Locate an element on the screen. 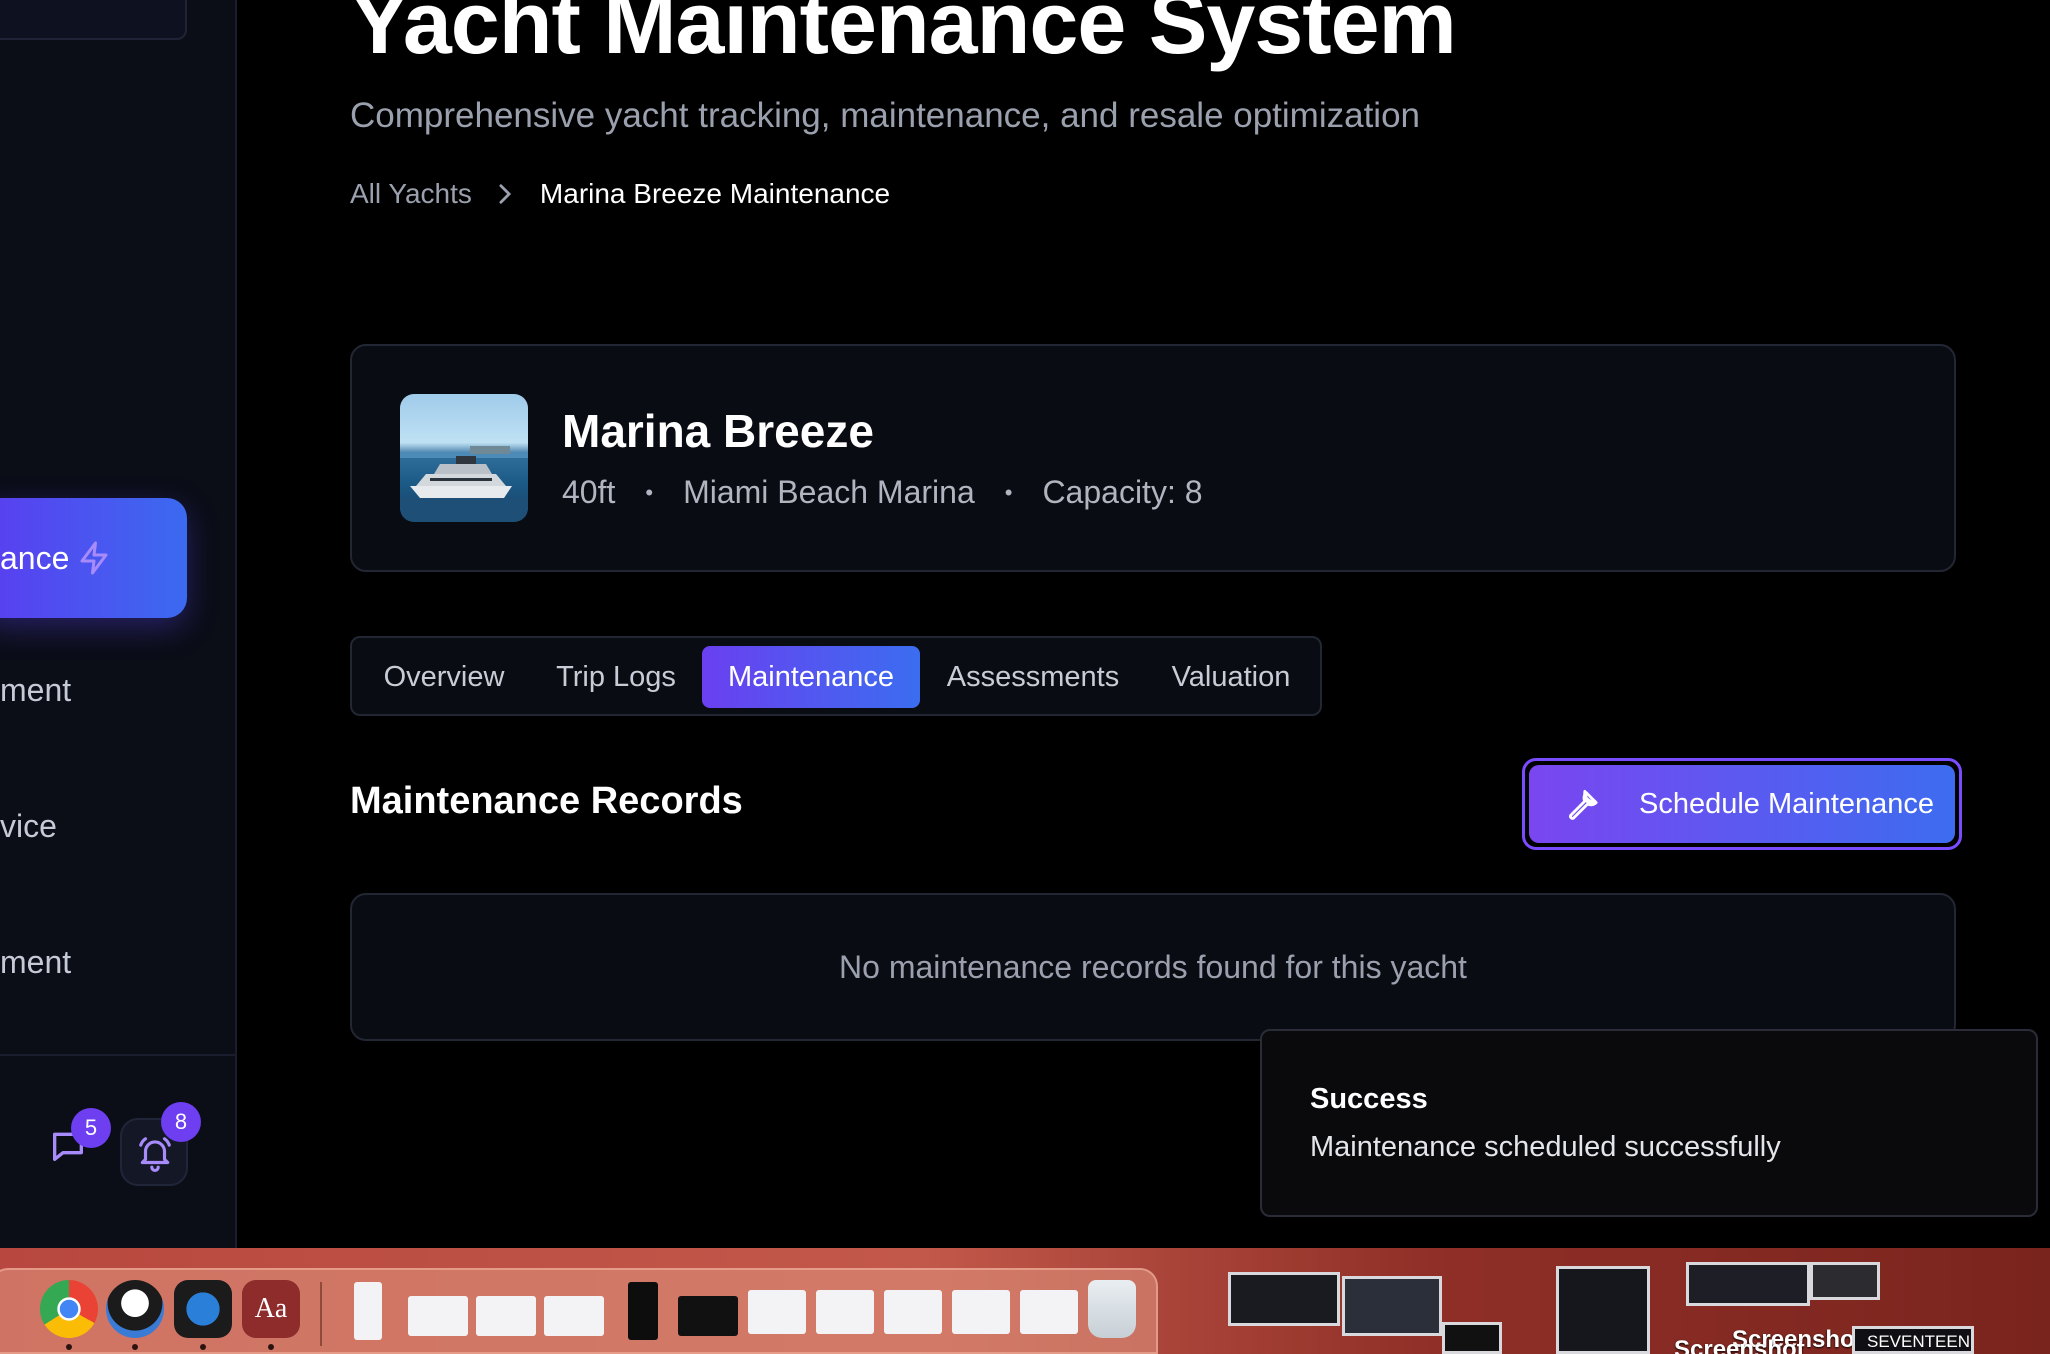 The image size is (2050, 1354). schedule-maintenance-label: Schedule Maintenance is located at coordinates (1787, 803).